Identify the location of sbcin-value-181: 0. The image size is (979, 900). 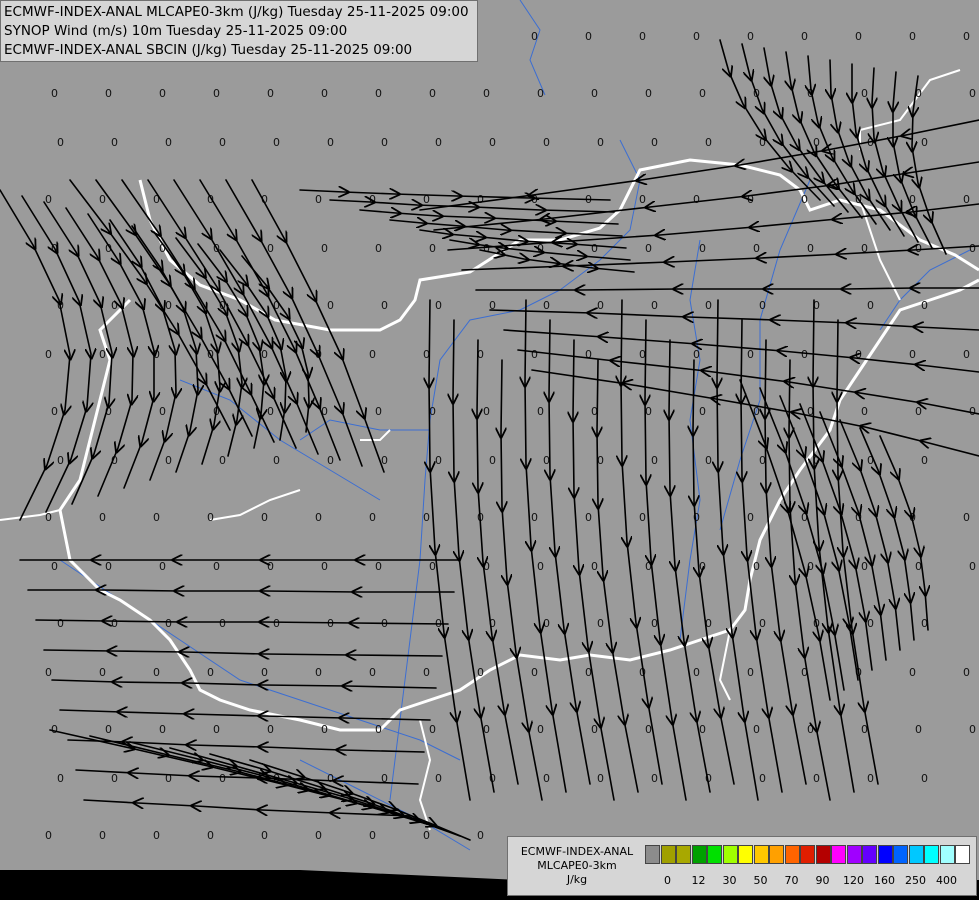
(756, 566).